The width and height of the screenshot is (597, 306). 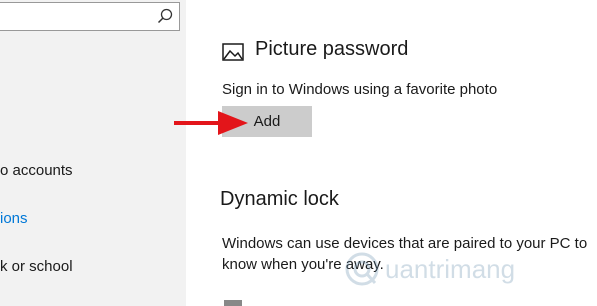 I want to click on picture-password-title: Picture password, so click(x=332, y=49).